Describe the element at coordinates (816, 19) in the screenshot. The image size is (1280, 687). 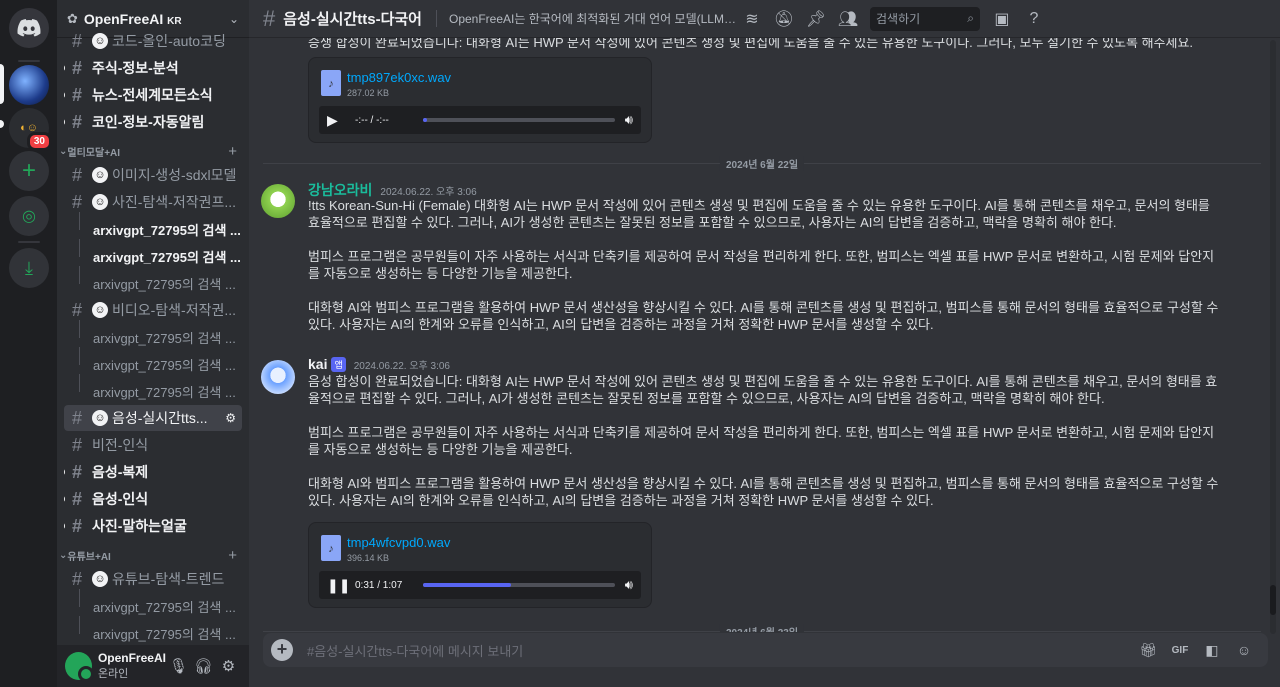
I see `pin-icon: 📌︎` at that location.